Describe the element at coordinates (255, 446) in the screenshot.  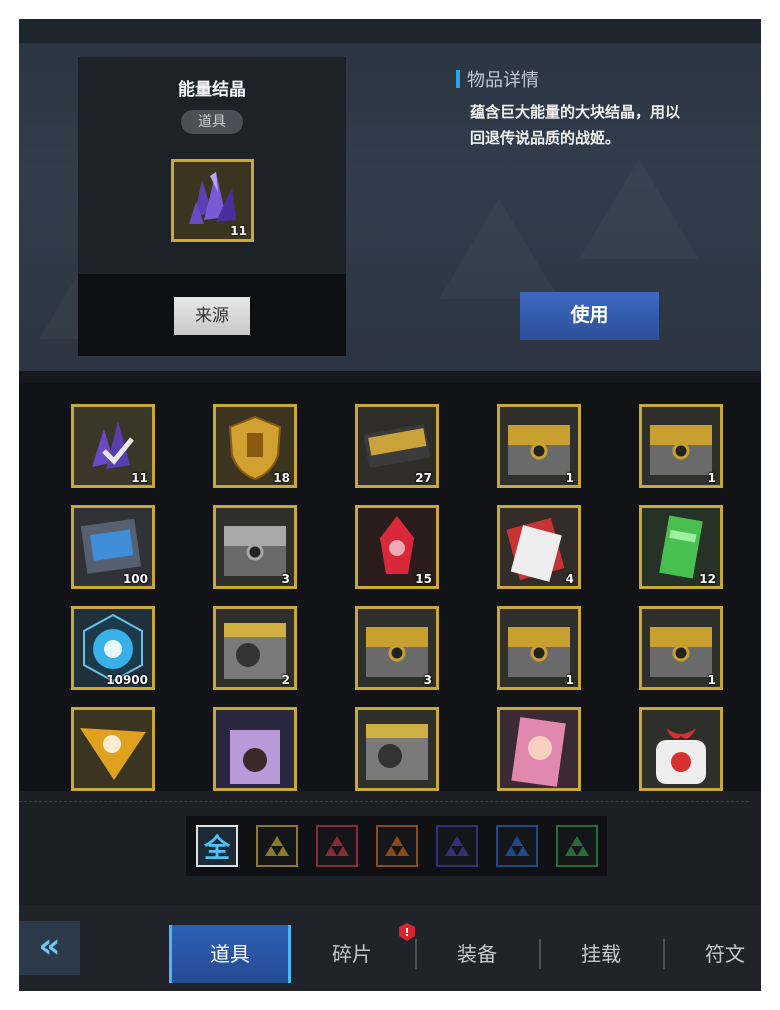
I see `inventory-slot: 18` at that location.